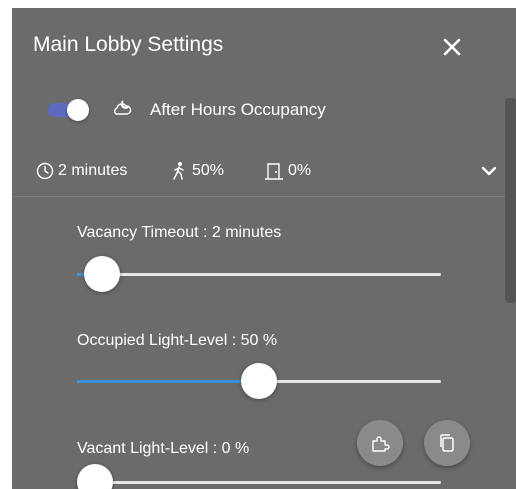 The height and width of the screenshot is (489, 516). What do you see at coordinates (45, 171) in the screenshot?
I see `clock-icon` at bounding box center [45, 171].